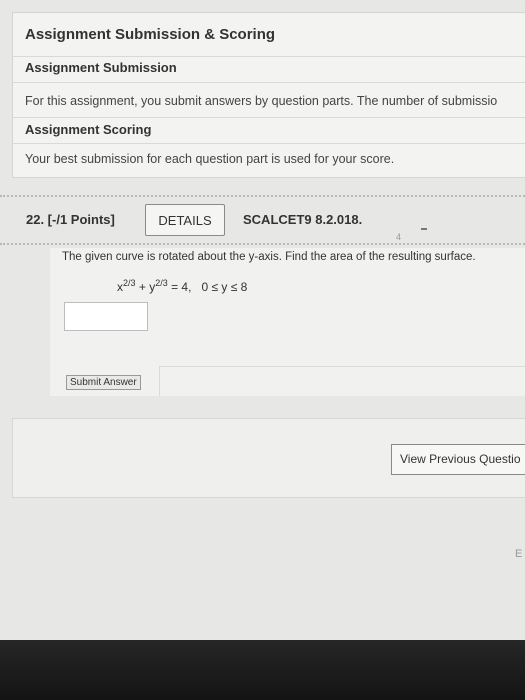  Describe the element at coordinates (262, 196) in the screenshot. I see `question-top-separator` at that location.